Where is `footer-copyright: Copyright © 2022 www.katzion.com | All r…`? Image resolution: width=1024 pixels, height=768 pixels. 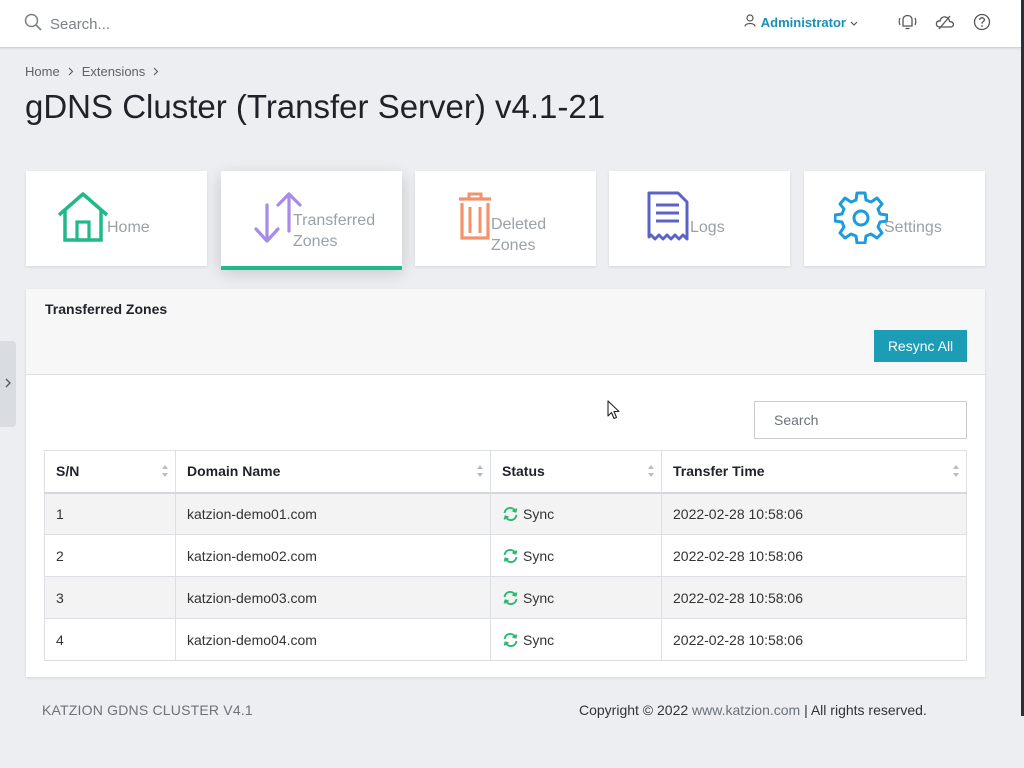
footer-copyright: Copyright © 2022 www.katzion.com | All r… is located at coordinates (753, 710).